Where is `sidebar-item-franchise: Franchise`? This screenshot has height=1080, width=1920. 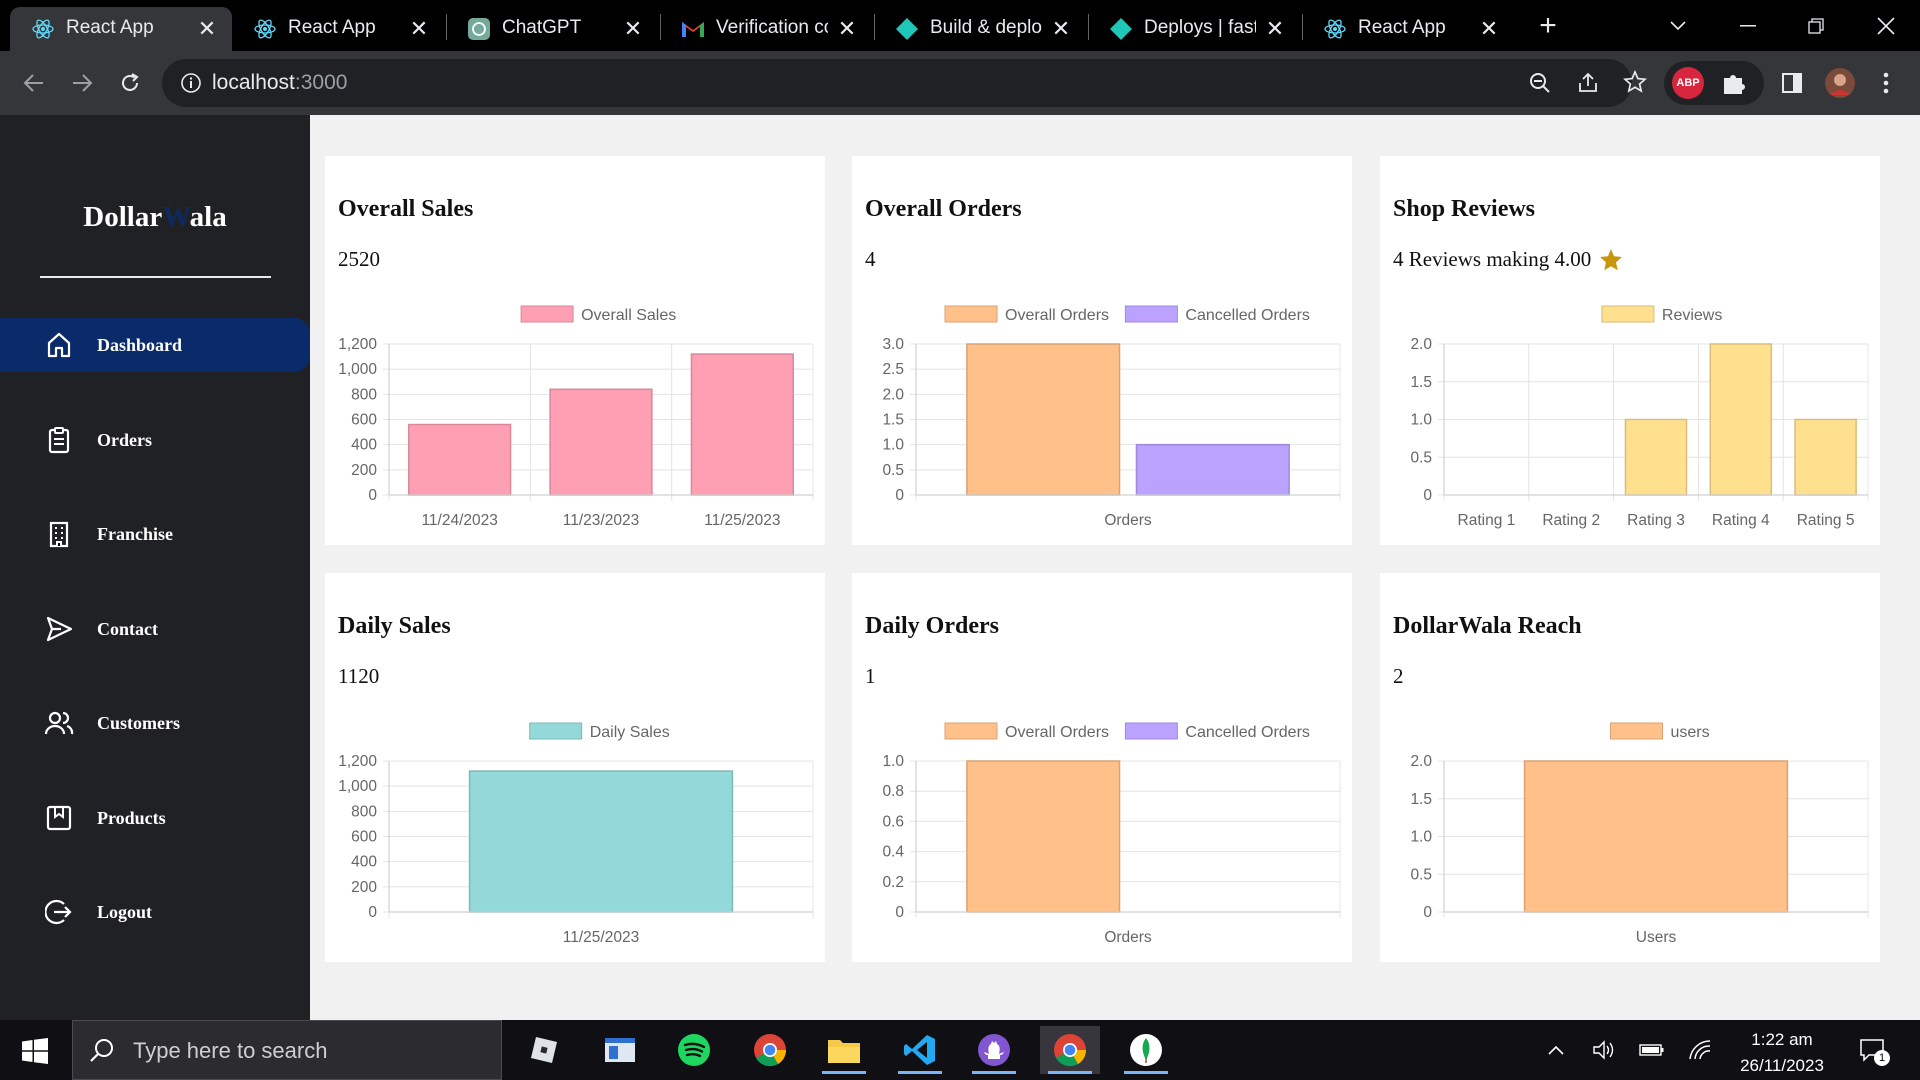
sidebar-item-franchise: Franchise is located at coordinates (155, 534).